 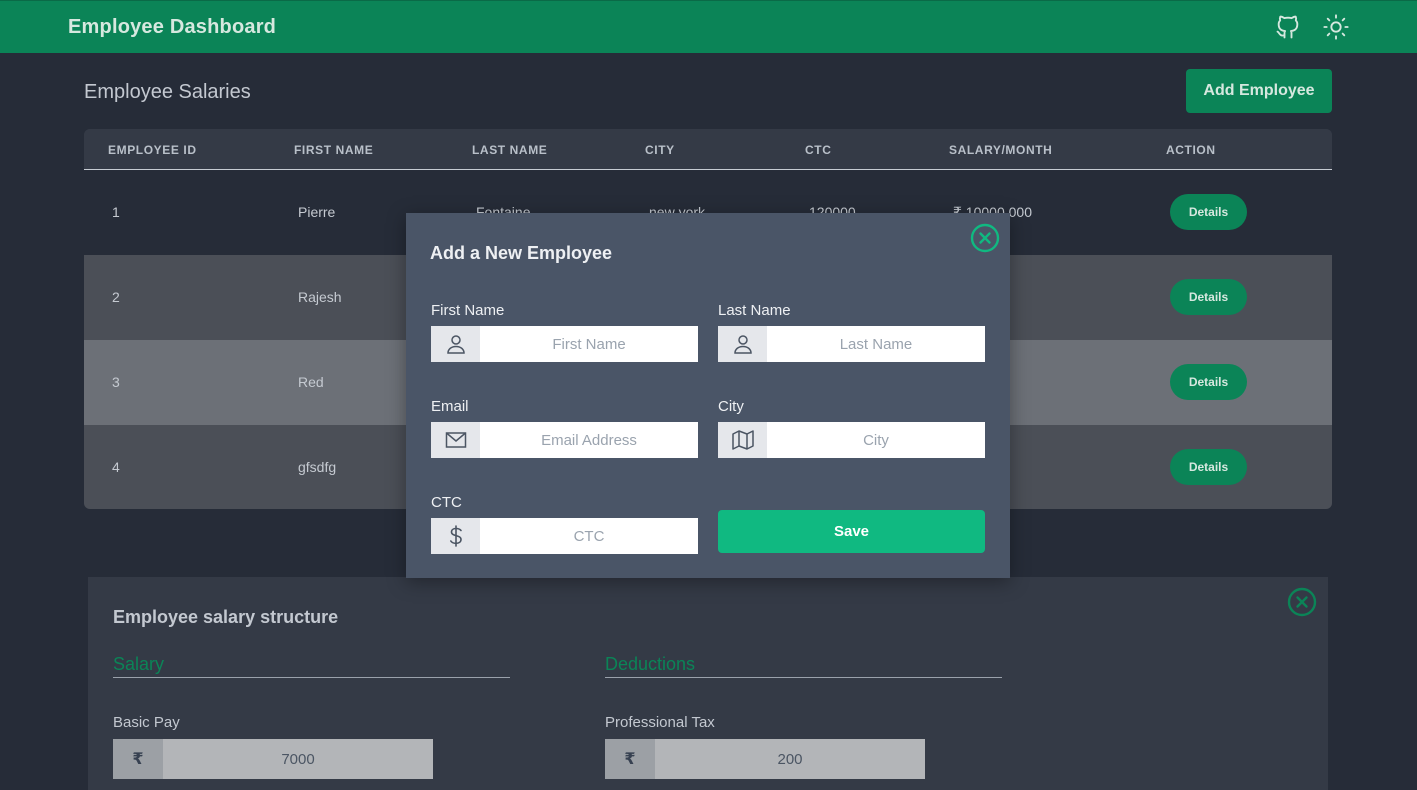 What do you see at coordinates (742, 440) in the screenshot?
I see `map-icon` at bounding box center [742, 440].